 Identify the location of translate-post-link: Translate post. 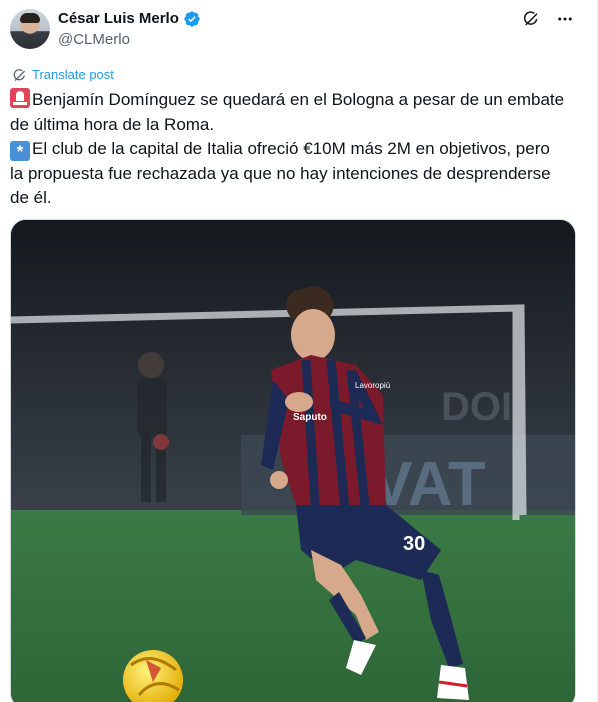
(63, 75).